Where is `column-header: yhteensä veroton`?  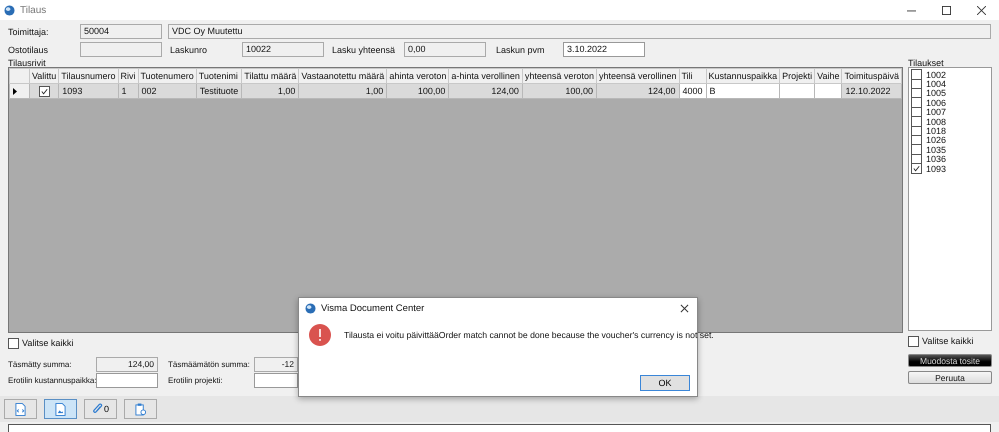
column-header: yhteensä veroton is located at coordinates (559, 76).